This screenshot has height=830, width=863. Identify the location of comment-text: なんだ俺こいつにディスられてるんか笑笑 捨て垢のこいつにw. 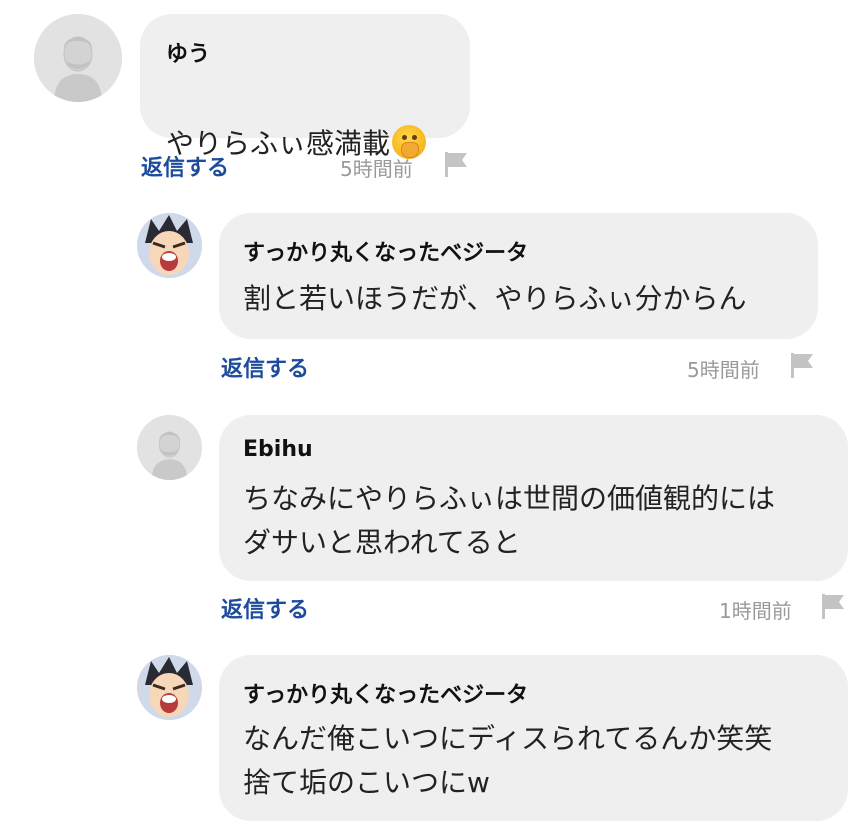
(508, 760).